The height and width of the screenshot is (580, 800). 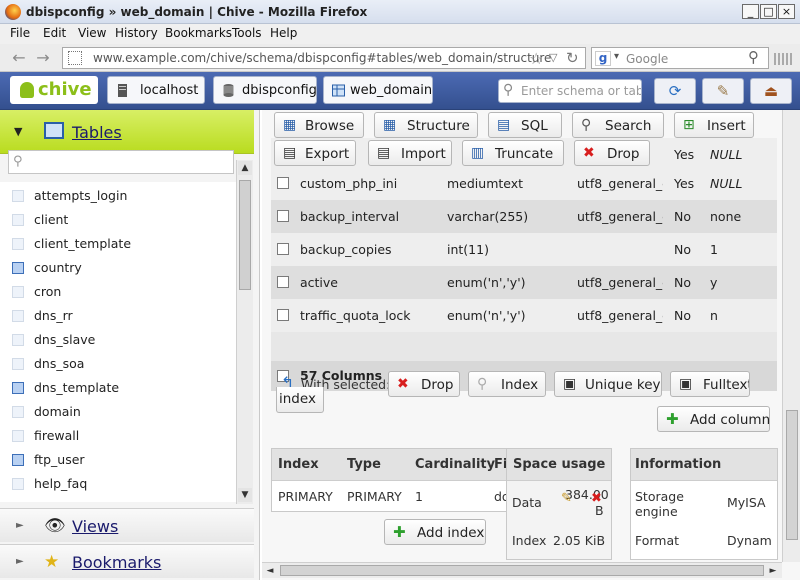 I want to click on views-label: Views, so click(x=95, y=526).